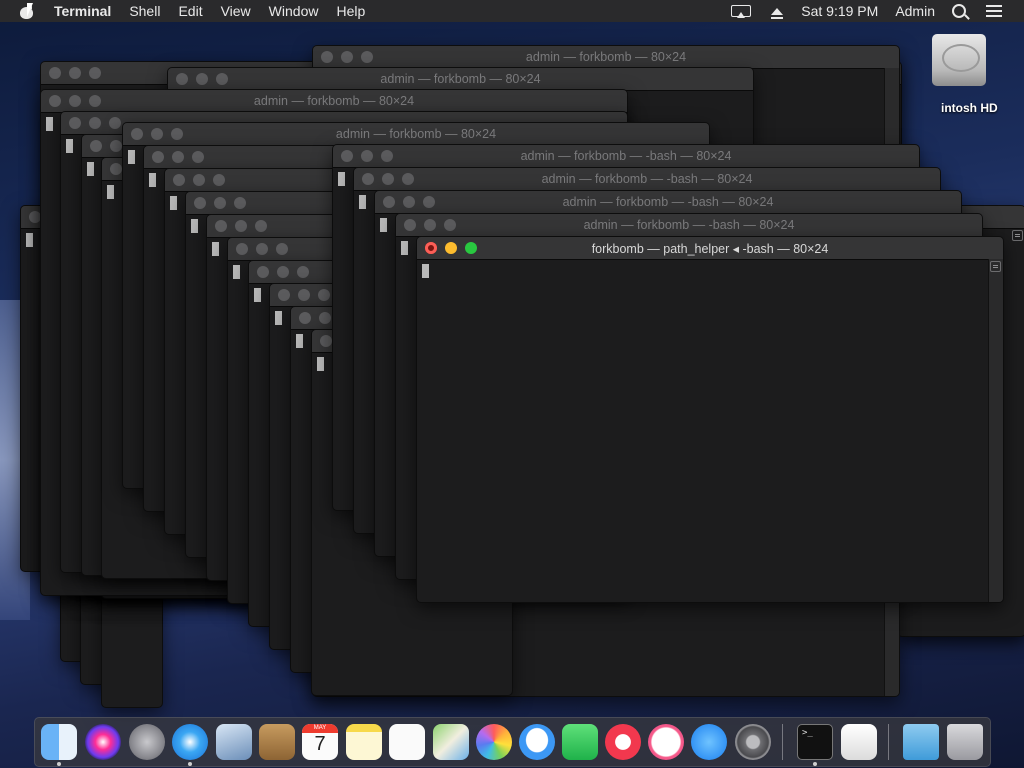  What do you see at coordinates (364, 742) in the screenshot?
I see `notes-icon` at bounding box center [364, 742].